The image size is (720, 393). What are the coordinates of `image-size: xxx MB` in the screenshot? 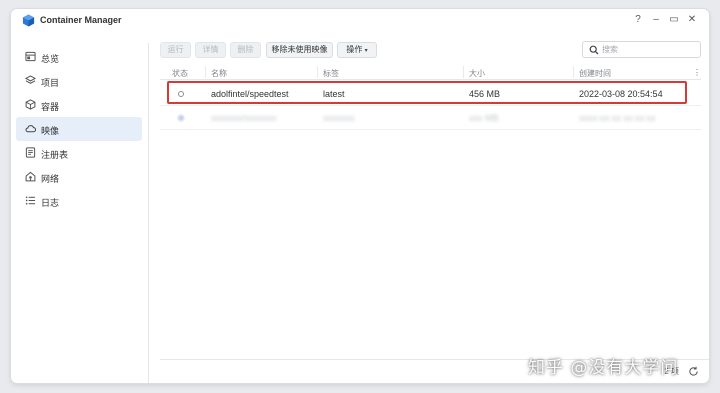 It's located at (484, 118).